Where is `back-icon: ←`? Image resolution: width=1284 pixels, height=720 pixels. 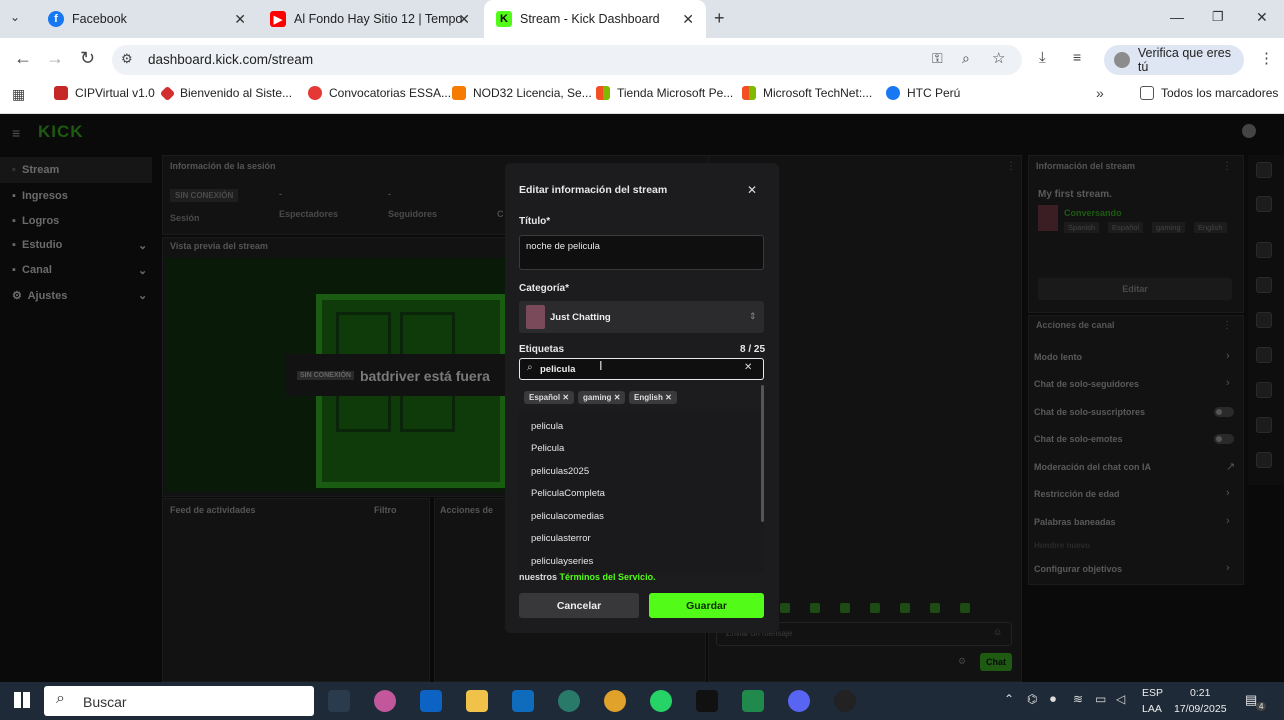
back-icon: ← is located at coordinates (23, 58).